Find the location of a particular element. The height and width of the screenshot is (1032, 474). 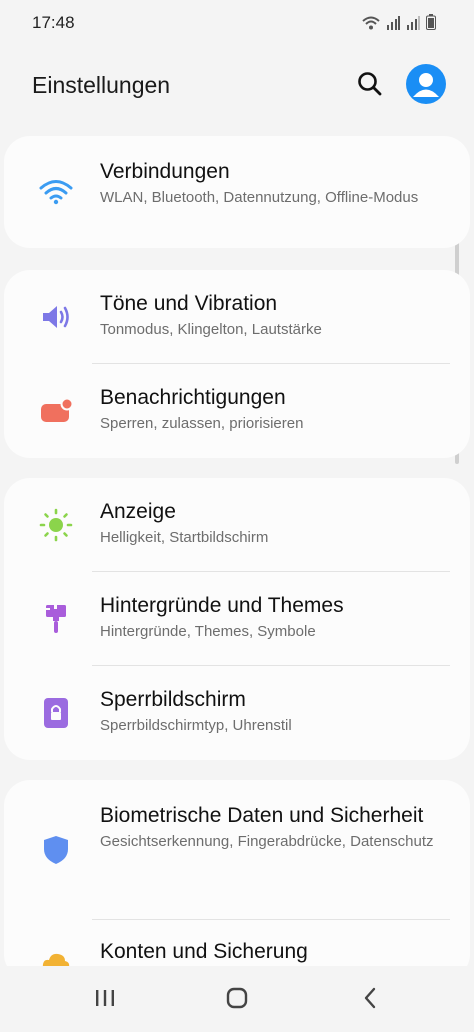

navigation-bar is located at coordinates (237, 999).